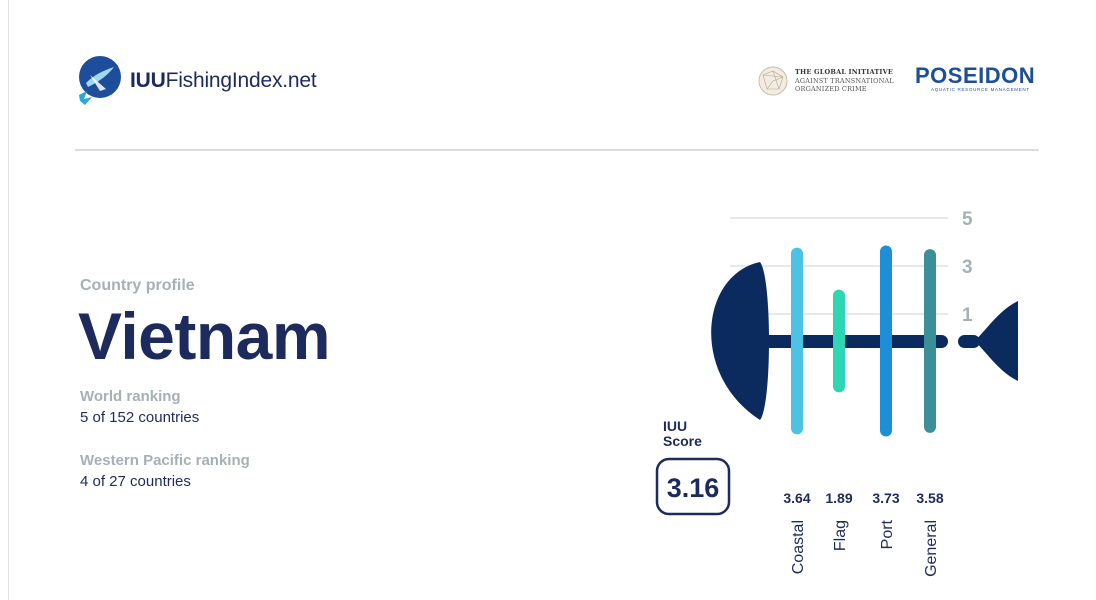 The height and width of the screenshot is (600, 1096). Describe the element at coordinates (885, 498) in the screenshot. I see `value-label-port: 3.73` at that location.